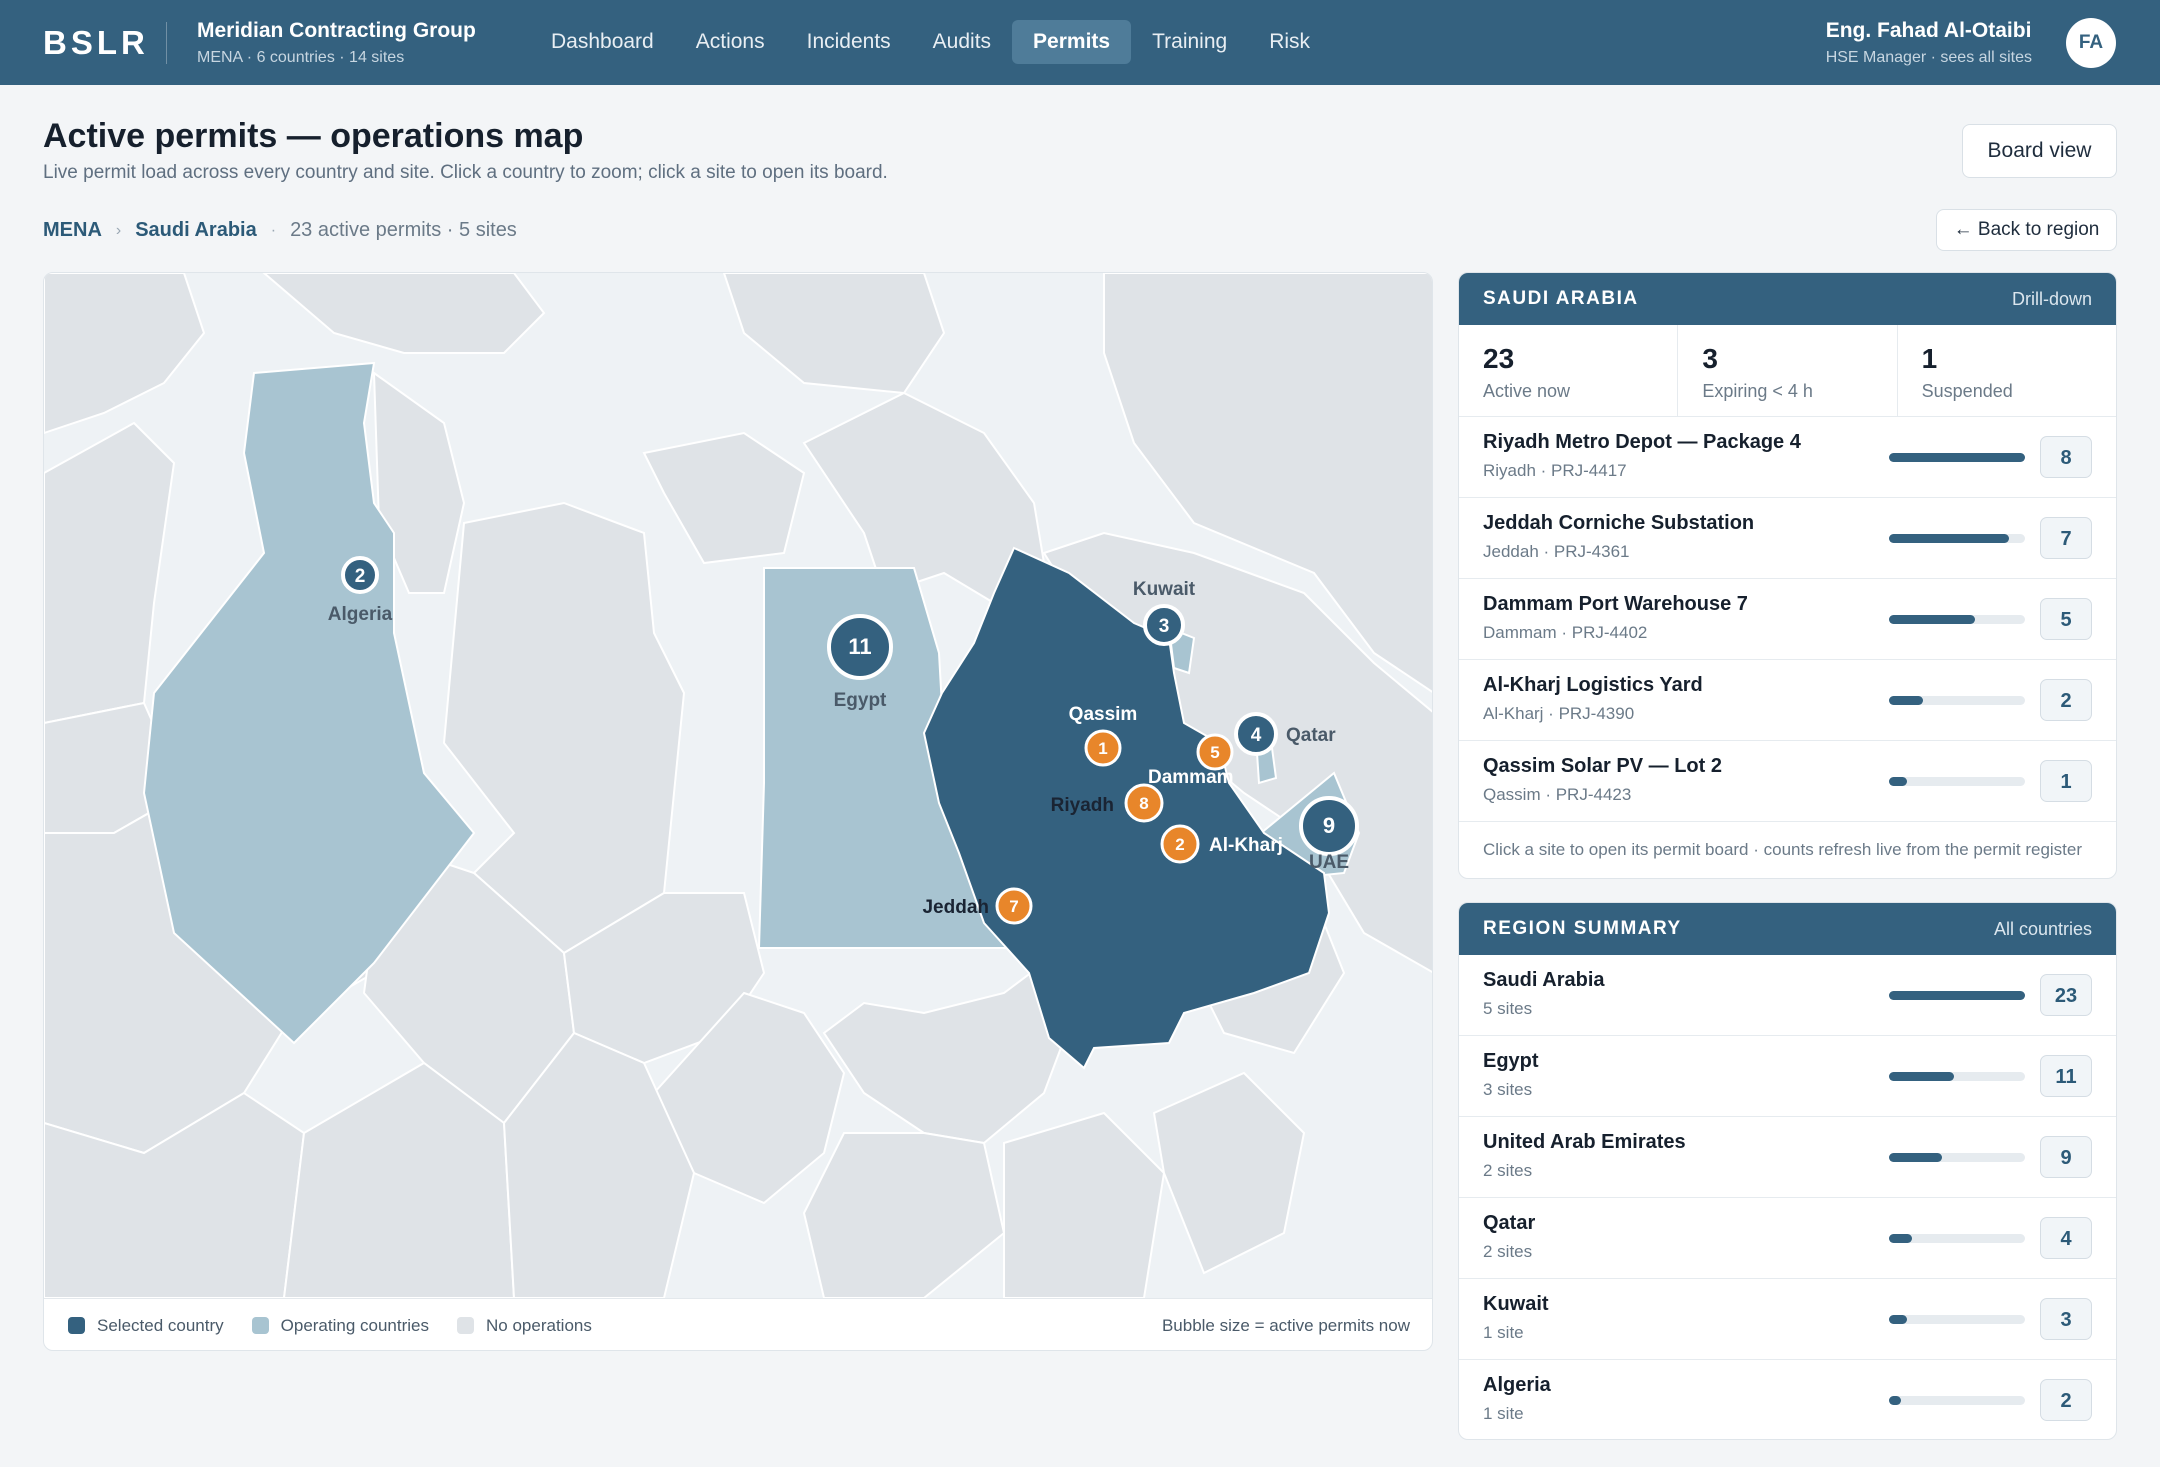 This screenshot has width=2160, height=1467. Describe the element at coordinates (1615, 604) in the screenshot. I see `site-name: Dammam Port Warehouse 7` at that location.